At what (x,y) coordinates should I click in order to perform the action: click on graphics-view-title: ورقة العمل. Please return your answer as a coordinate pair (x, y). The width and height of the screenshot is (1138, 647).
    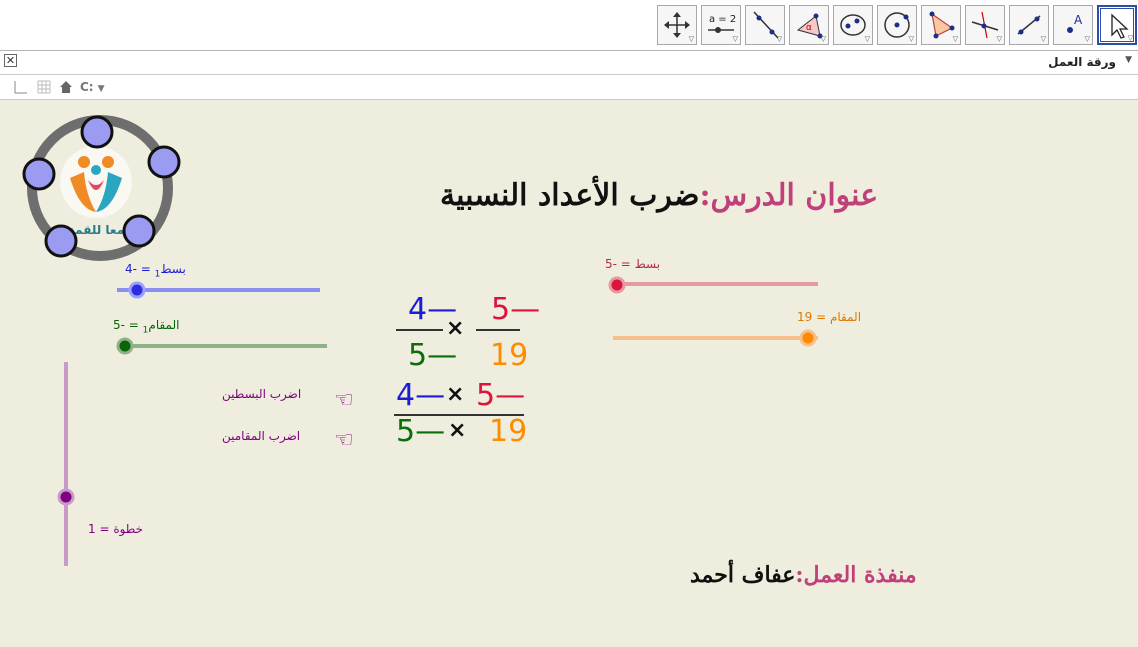
    Looking at the image, I should click on (1082, 62).